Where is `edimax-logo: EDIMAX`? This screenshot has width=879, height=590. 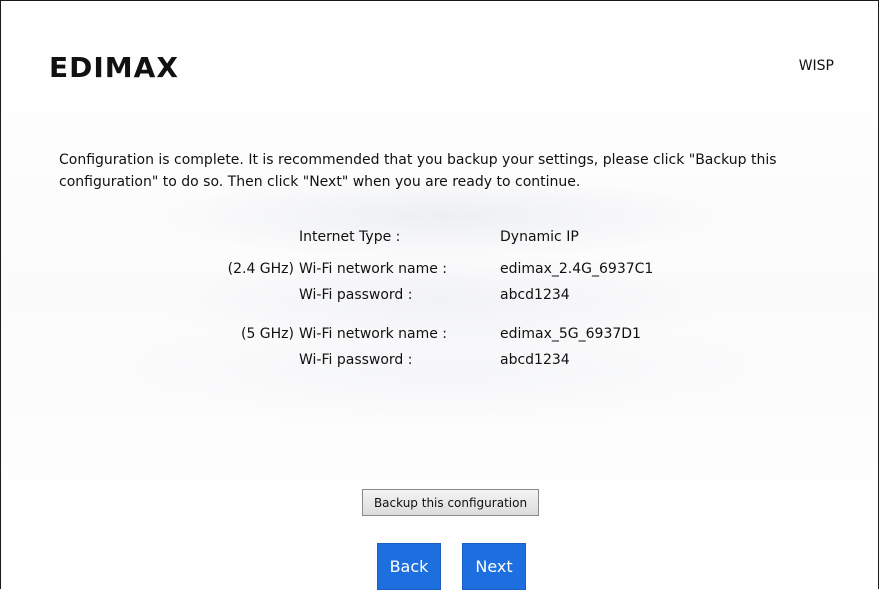
edimax-logo: EDIMAX is located at coordinates (114, 67).